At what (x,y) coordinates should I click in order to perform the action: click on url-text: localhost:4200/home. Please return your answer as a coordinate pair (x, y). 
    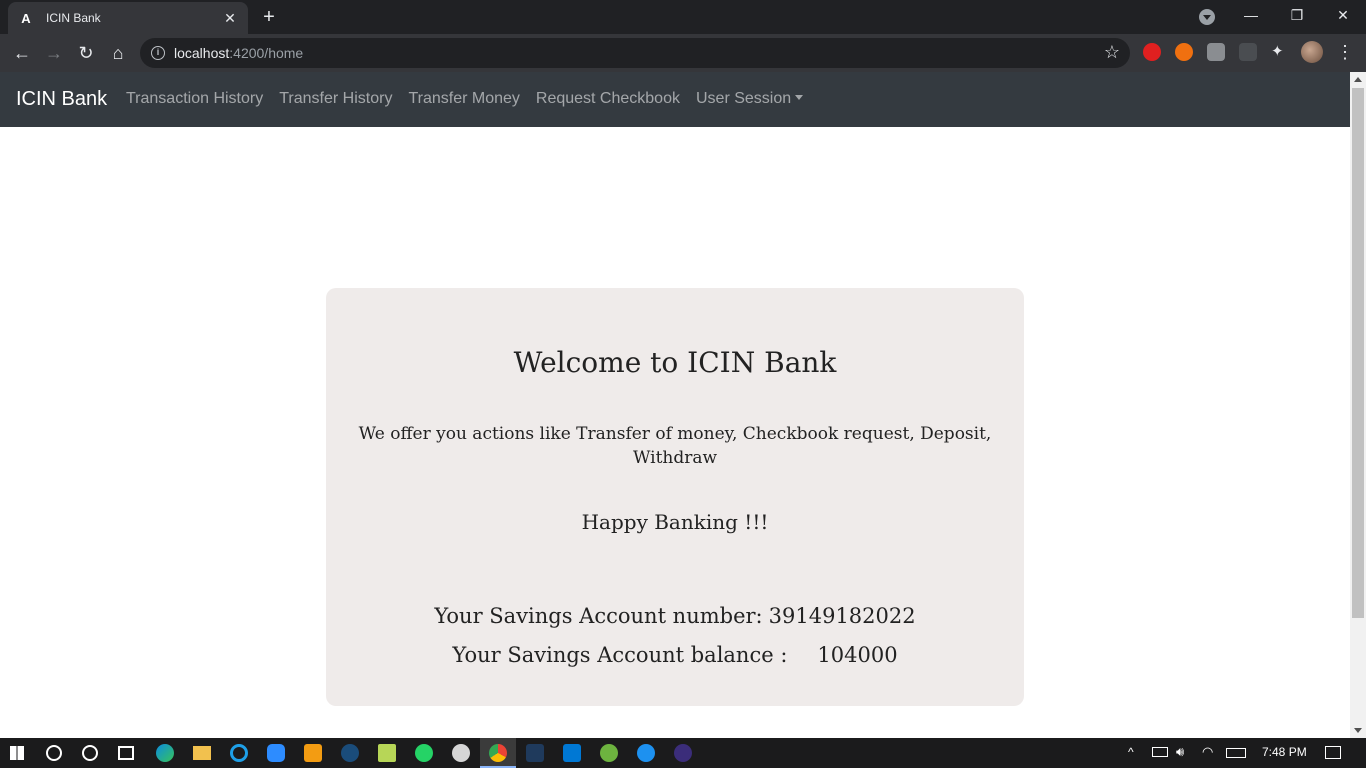
    Looking at the image, I should click on (239, 53).